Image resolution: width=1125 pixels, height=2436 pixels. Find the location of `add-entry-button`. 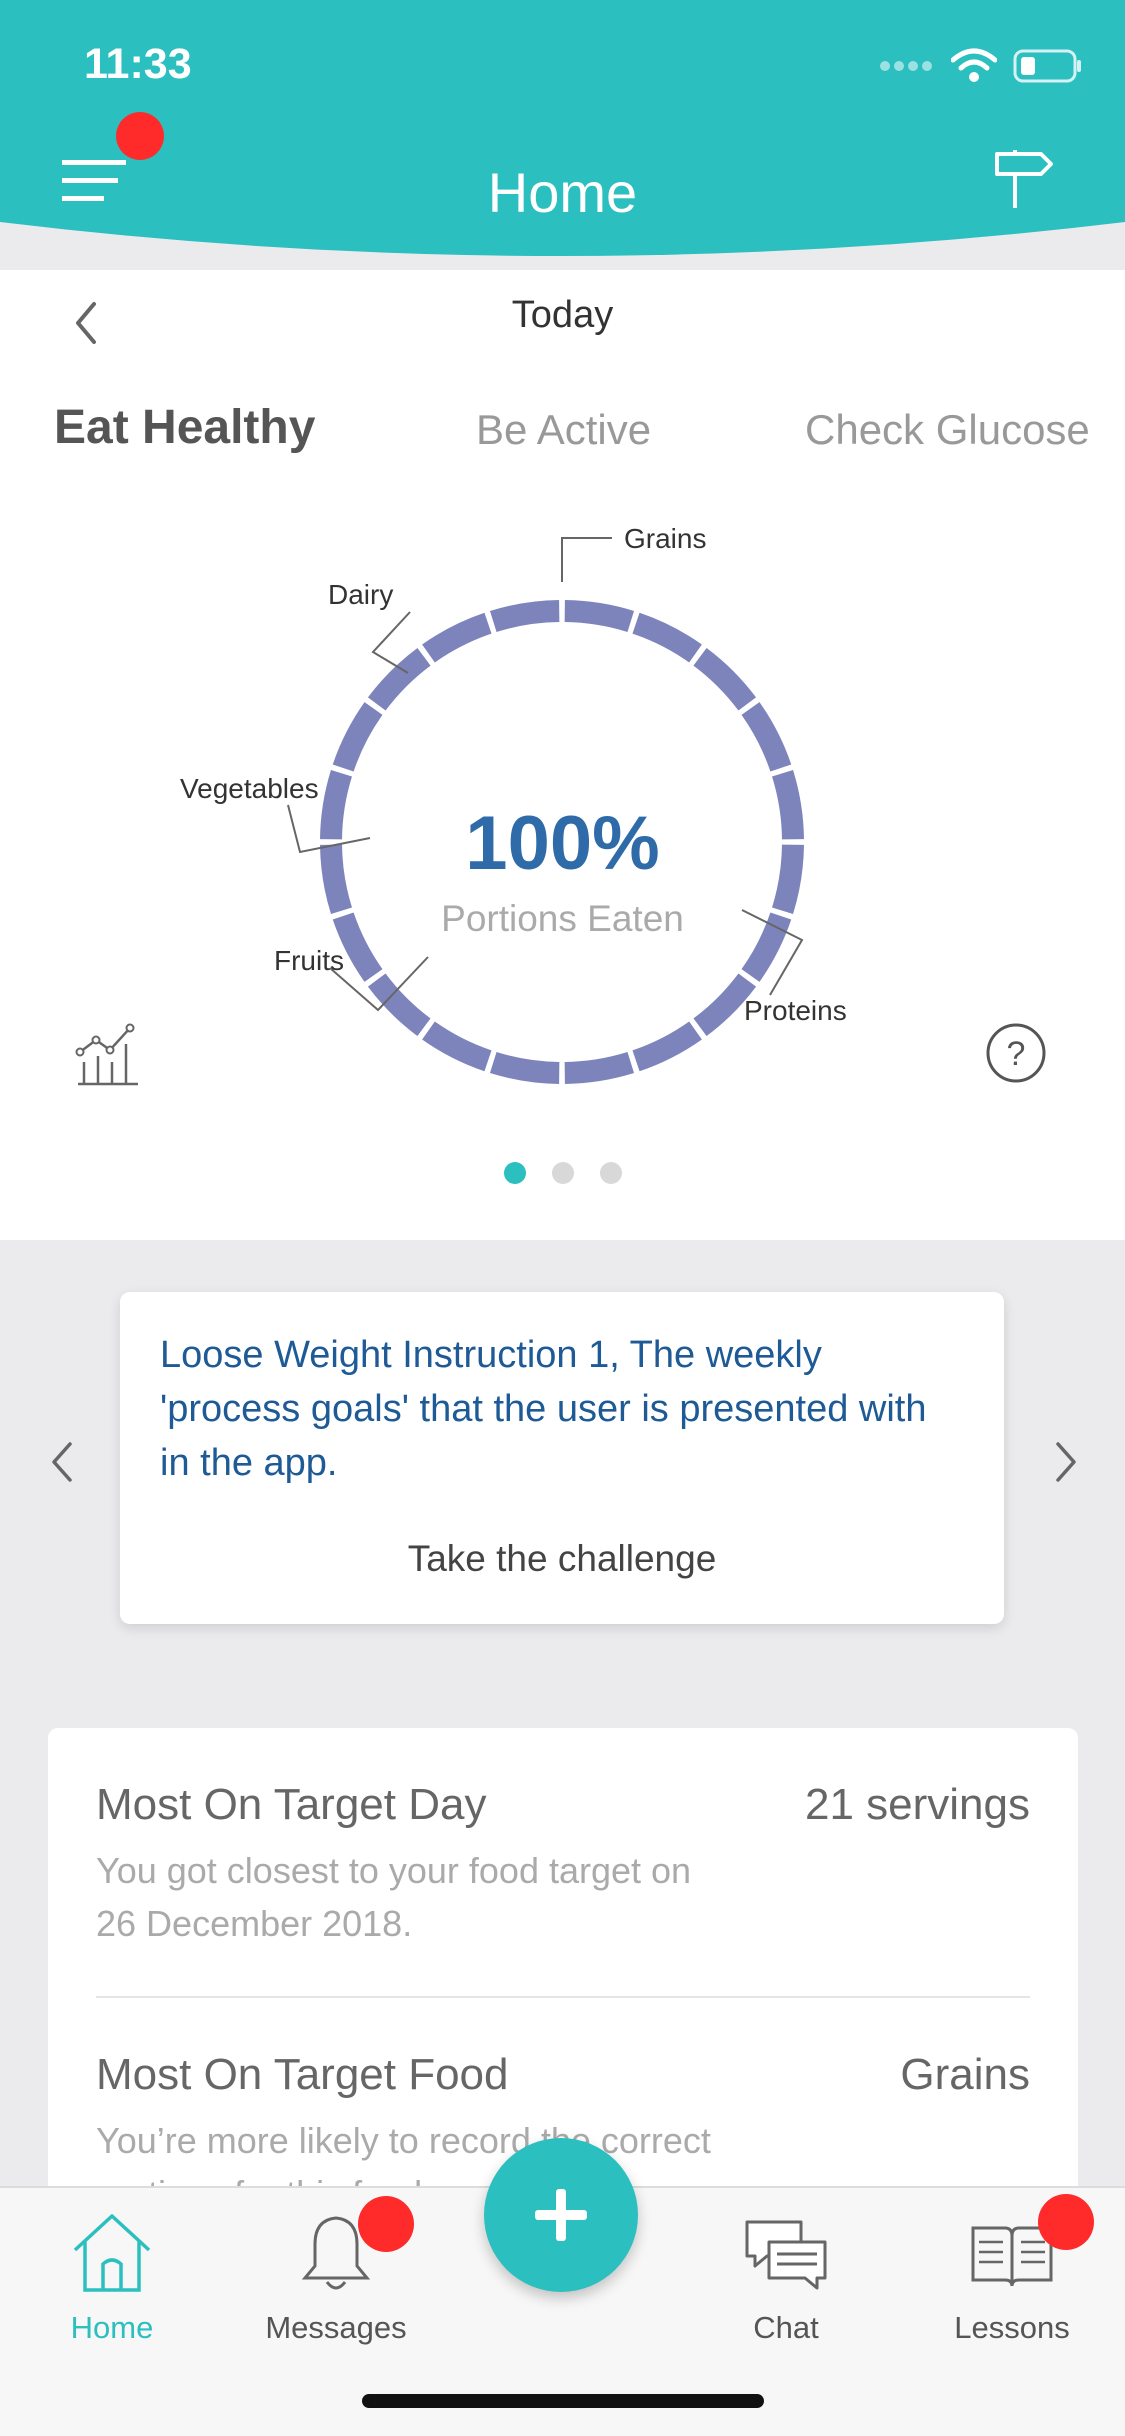

add-entry-button is located at coordinates (561, 2215).